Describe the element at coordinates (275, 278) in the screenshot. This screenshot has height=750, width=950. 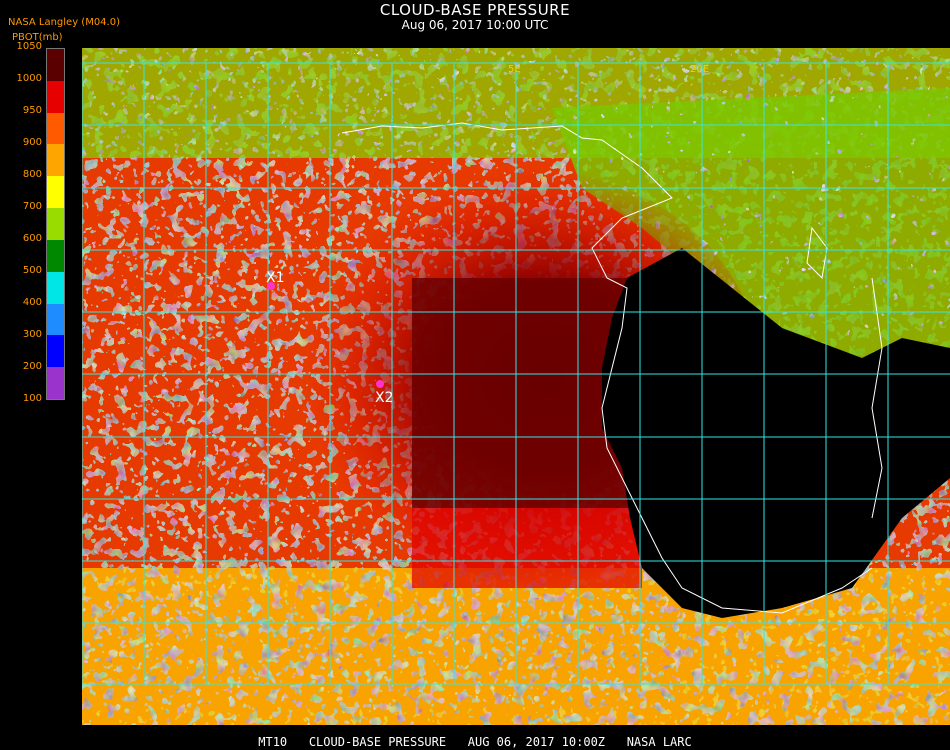
I see `marker-x1-label: X1` at that location.